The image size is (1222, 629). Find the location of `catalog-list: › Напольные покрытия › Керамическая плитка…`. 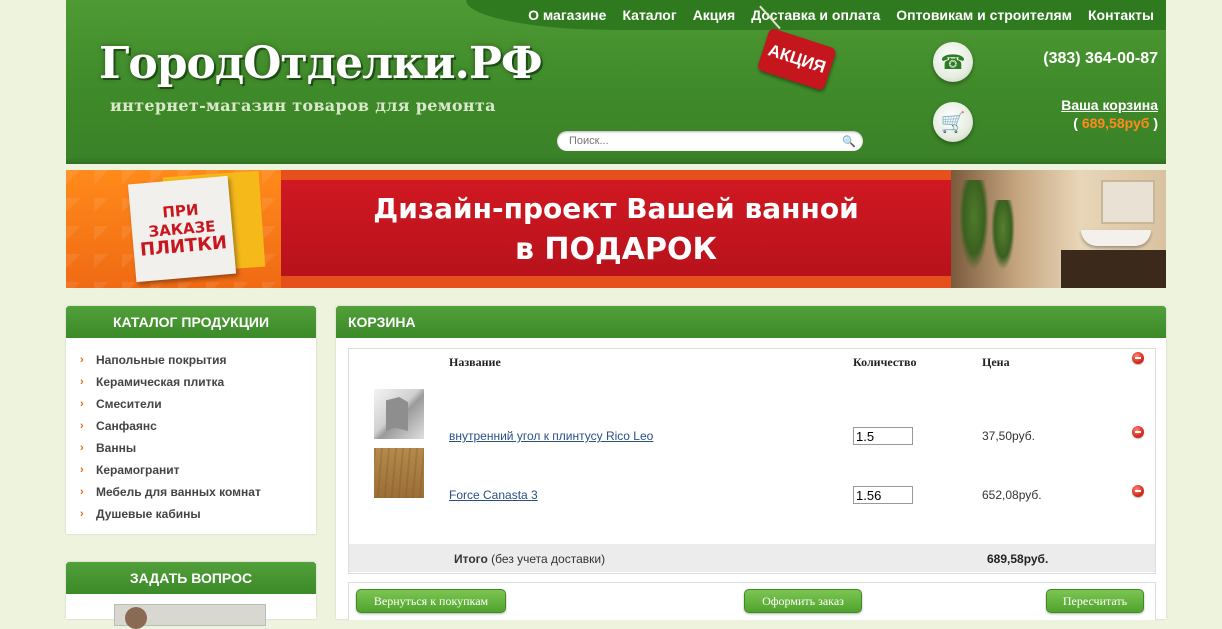

catalog-list: › Напольные покрытия › Керамическая плитка… is located at coordinates (191, 431).